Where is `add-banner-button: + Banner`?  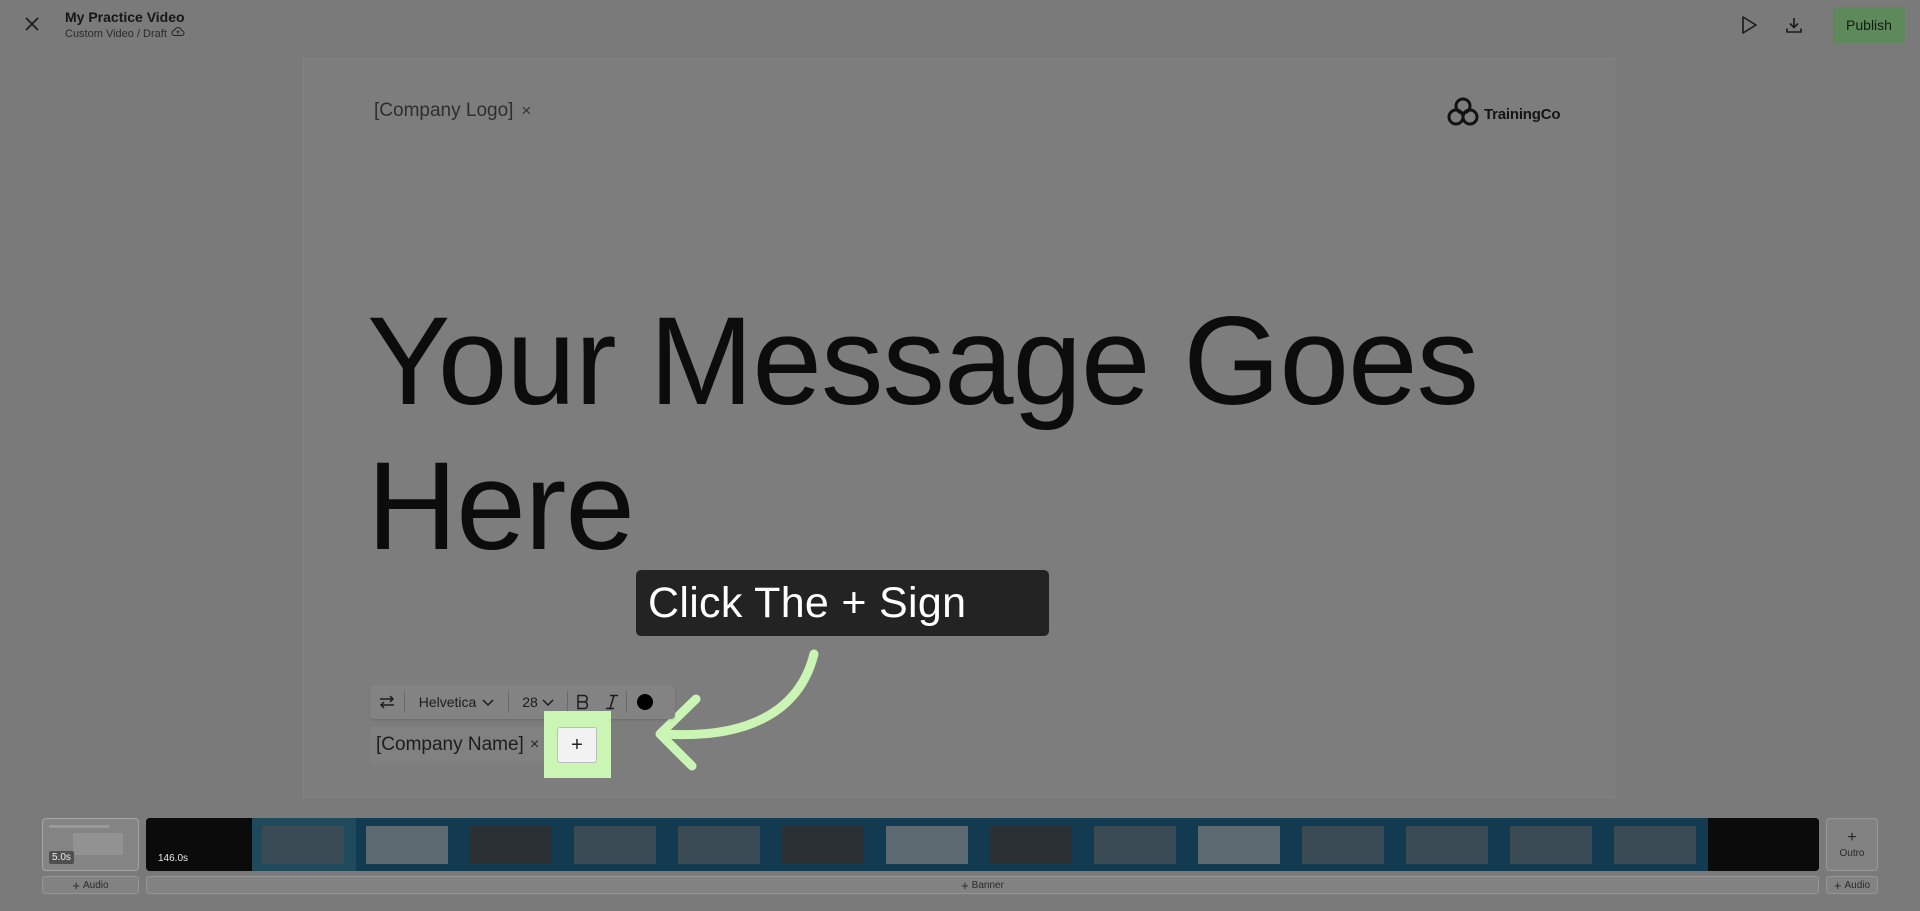
add-banner-button: + Banner is located at coordinates (982, 885).